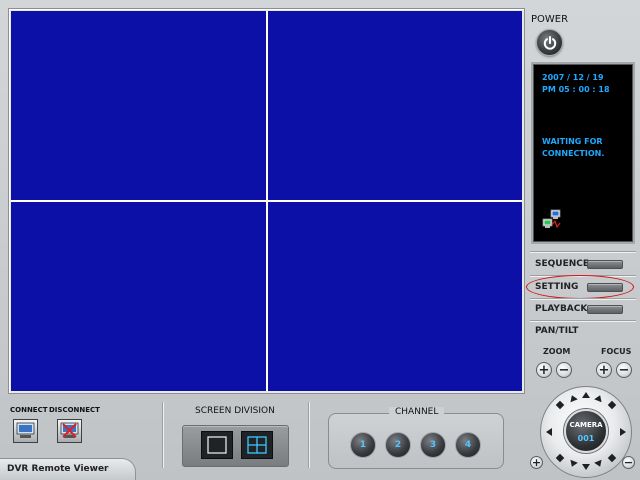 This screenshot has width=640, height=480. Describe the element at coordinates (561, 309) in the screenshot. I see `playback-label: PLAYBACK` at that location.